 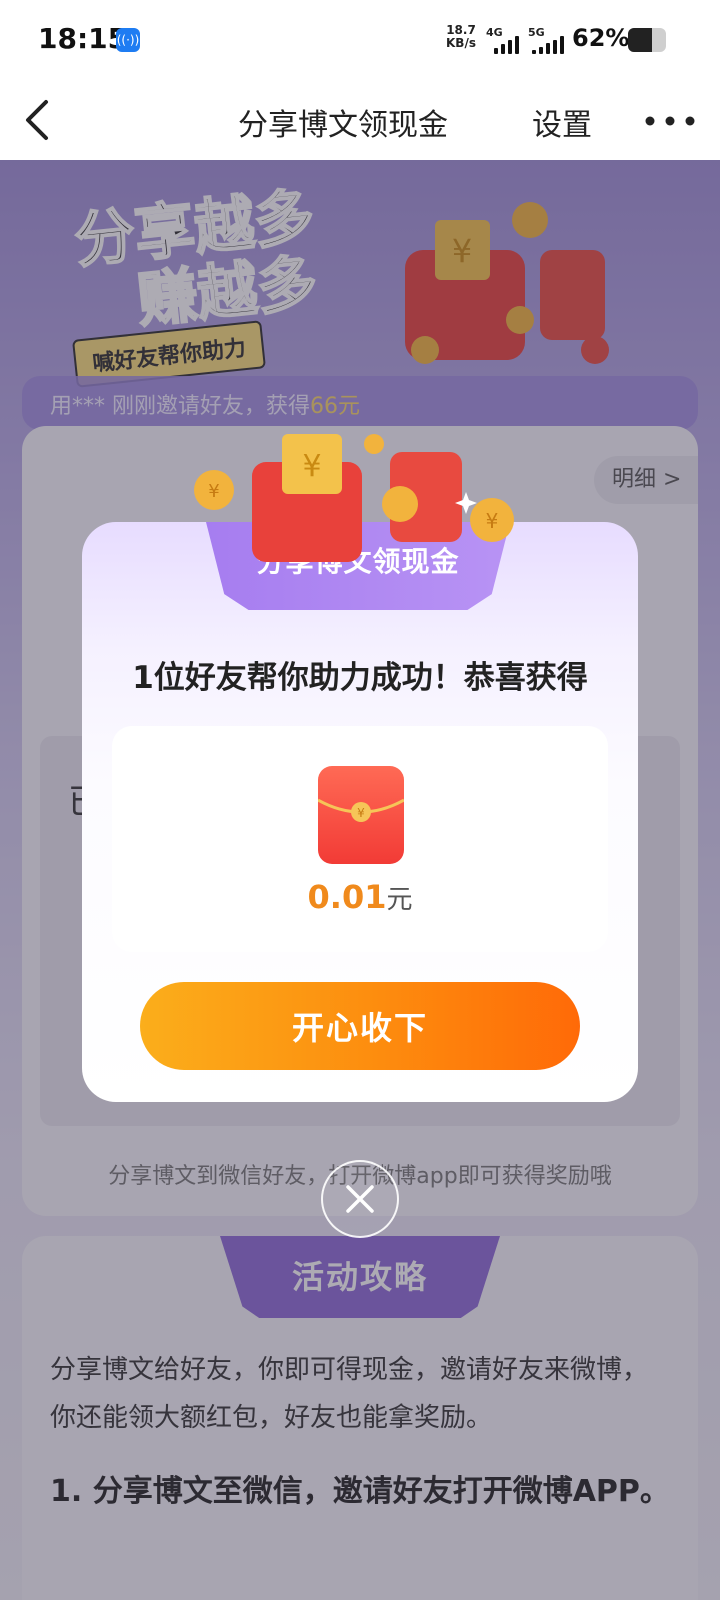 What do you see at coordinates (461, 43) in the screenshot?
I see `network-speed-unit: KB/s` at bounding box center [461, 43].